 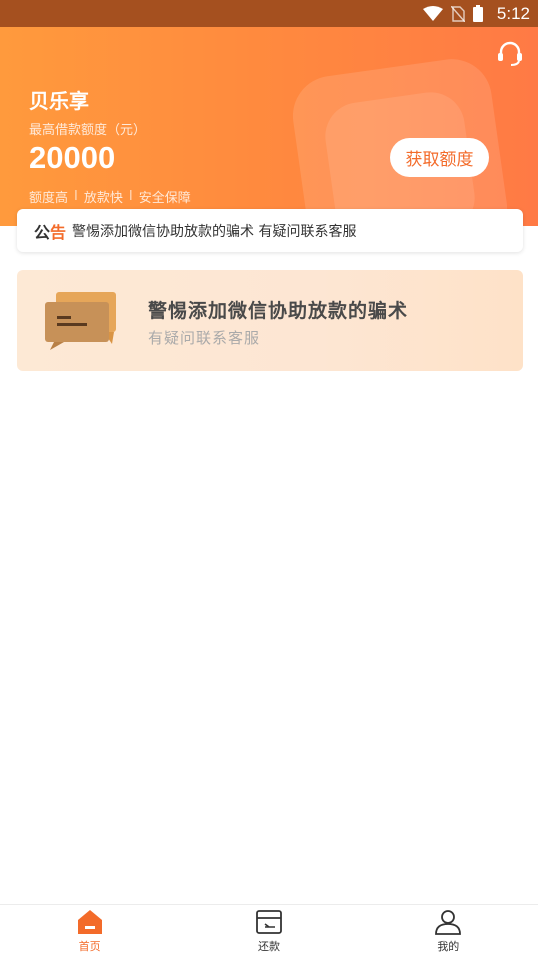 I want to click on fraud-warning-banner: 警惕添加微信协助放款的骗术 有疑问联系客服, so click(x=270, y=320).